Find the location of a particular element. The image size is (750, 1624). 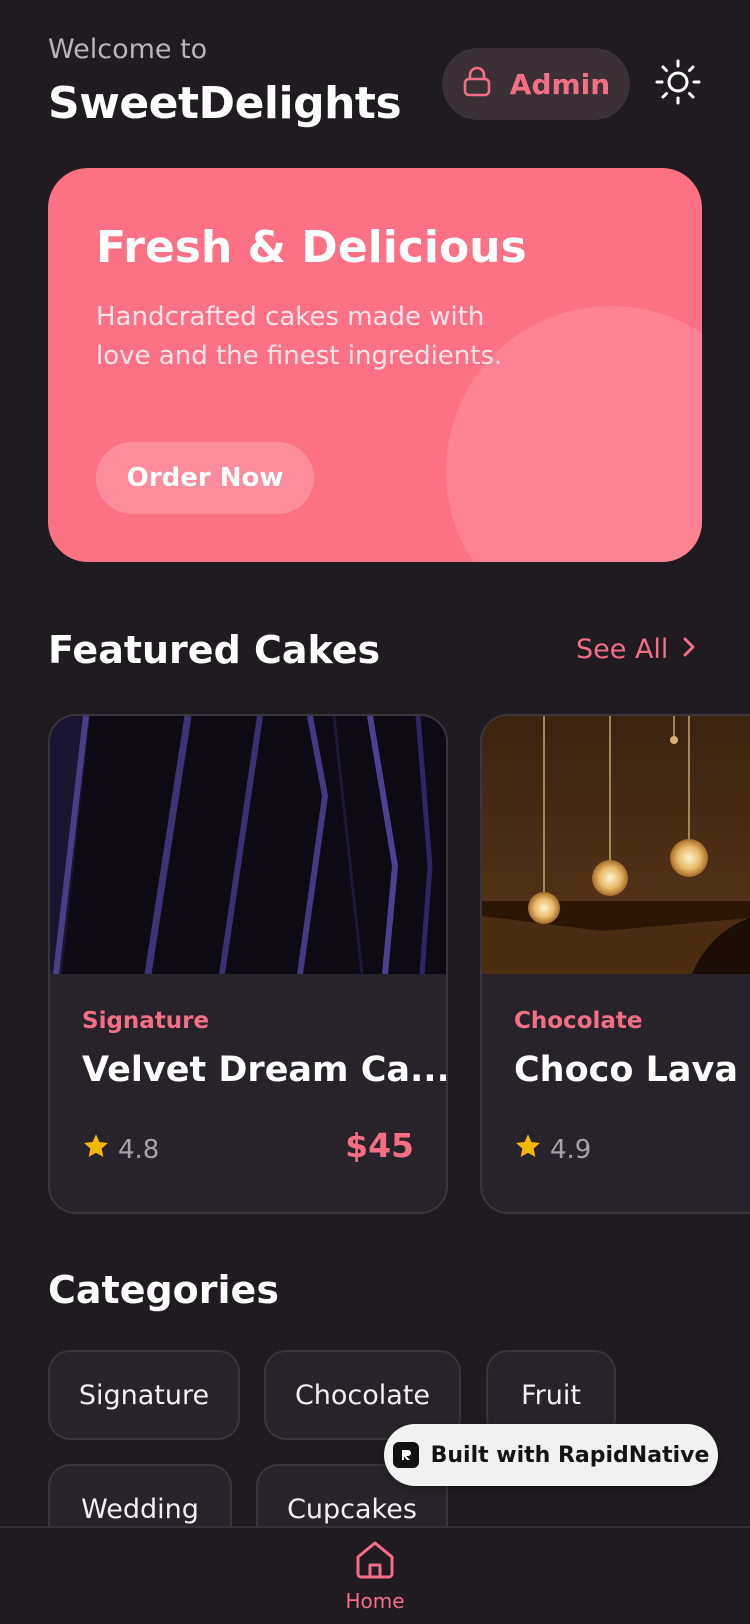

hero-title: Fresh & Delicious is located at coordinates (311, 247).